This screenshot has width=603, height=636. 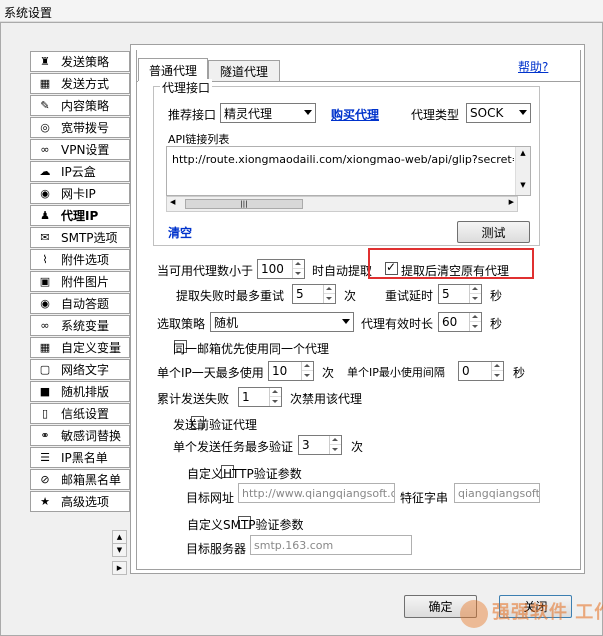 I want to click on feature-string-input: qiangqiangsoft, so click(x=497, y=493).